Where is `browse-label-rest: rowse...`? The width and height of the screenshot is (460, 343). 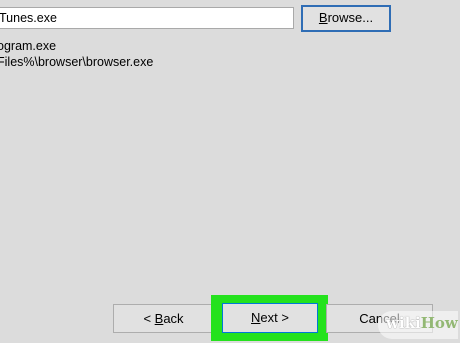
browse-label-rest: rowse... is located at coordinates (350, 17).